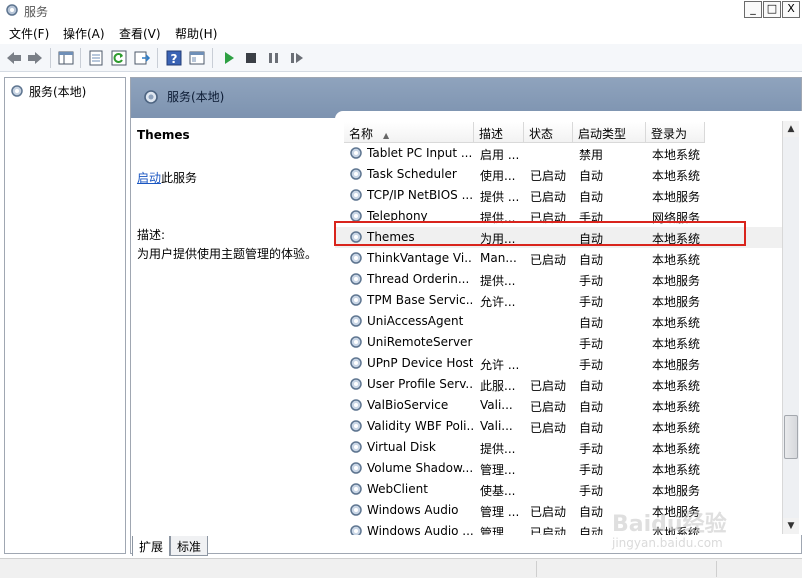 The width and height of the screenshot is (802, 578). What do you see at coordinates (591, 281) in the screenshot?
I see `service-startup-type-cell: 手动` at bounding box center [591, 281].